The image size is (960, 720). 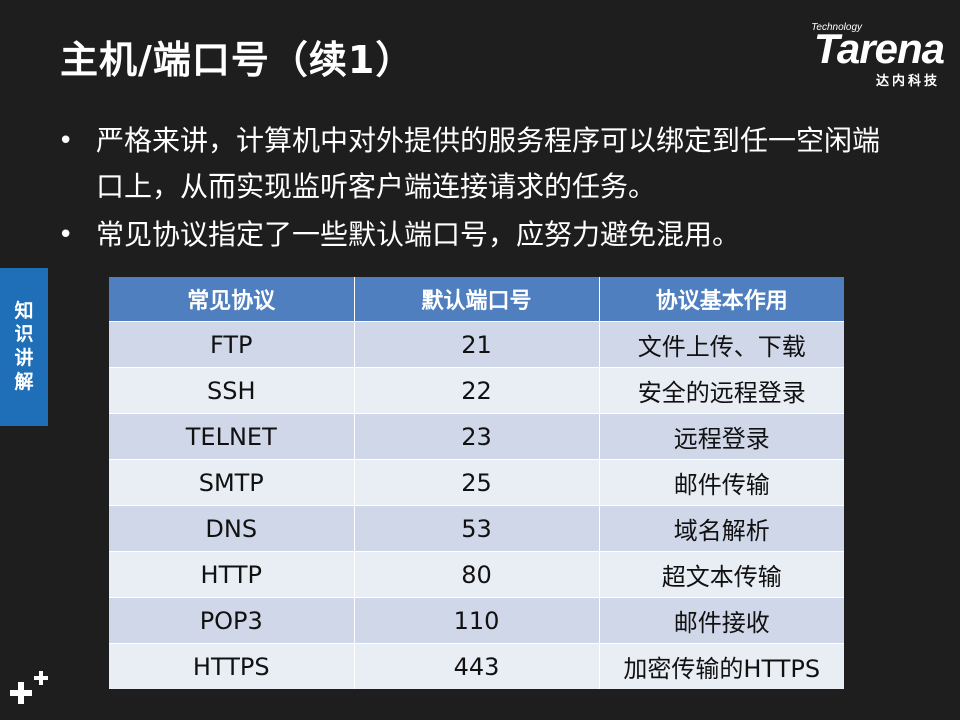 I want to click on table-row: SMTP 25 邮件传输, so click(x=476, y=482).